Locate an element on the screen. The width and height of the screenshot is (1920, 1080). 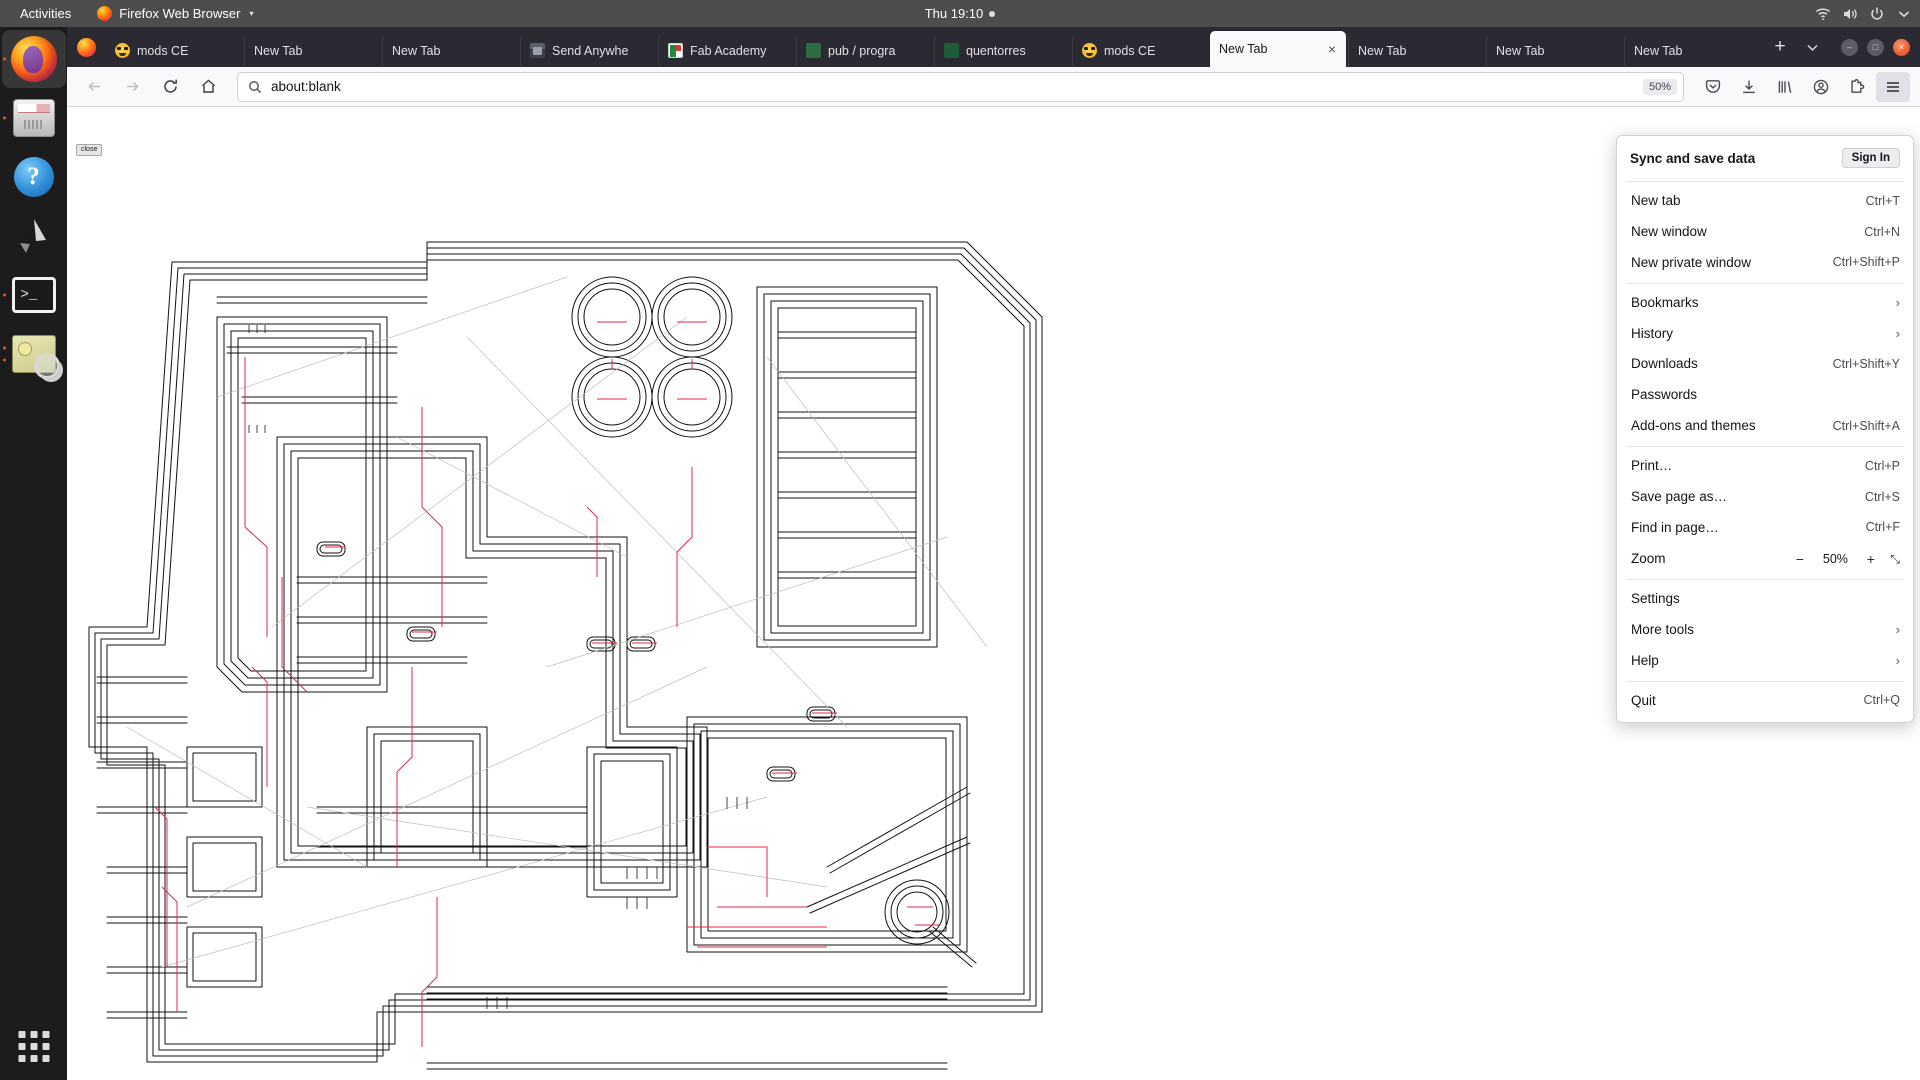
menu-item-label: History is located at coordinates (1652, 333).